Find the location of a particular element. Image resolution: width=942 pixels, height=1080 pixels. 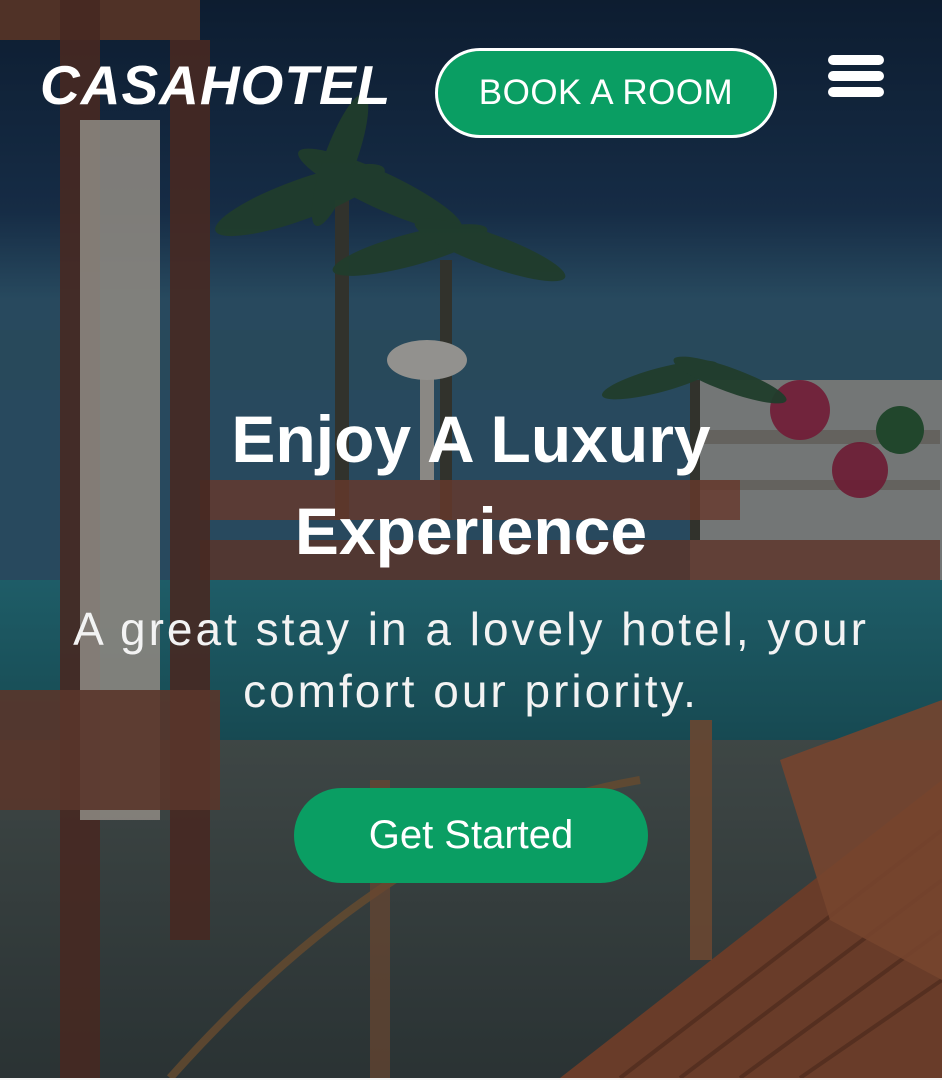

hamburger-menu-icon is located at coordinates (856, 76).